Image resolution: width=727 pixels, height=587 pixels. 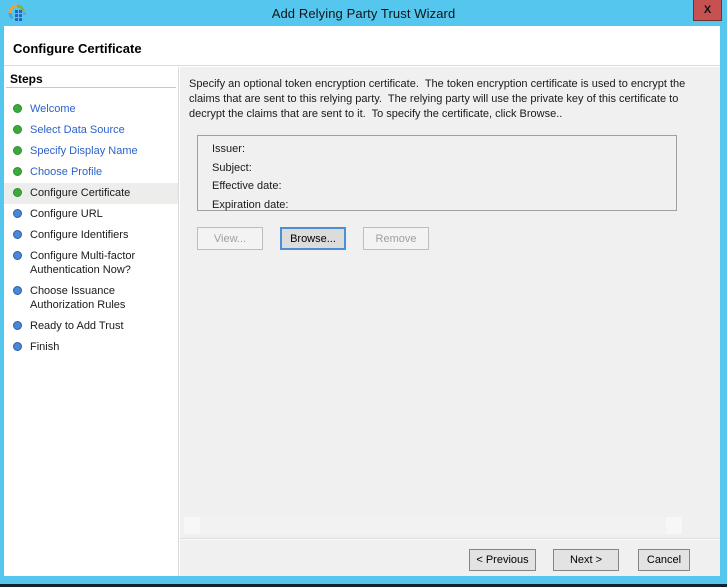 I want to click on step-item-finish: Finish, so click(x=91, y=347).